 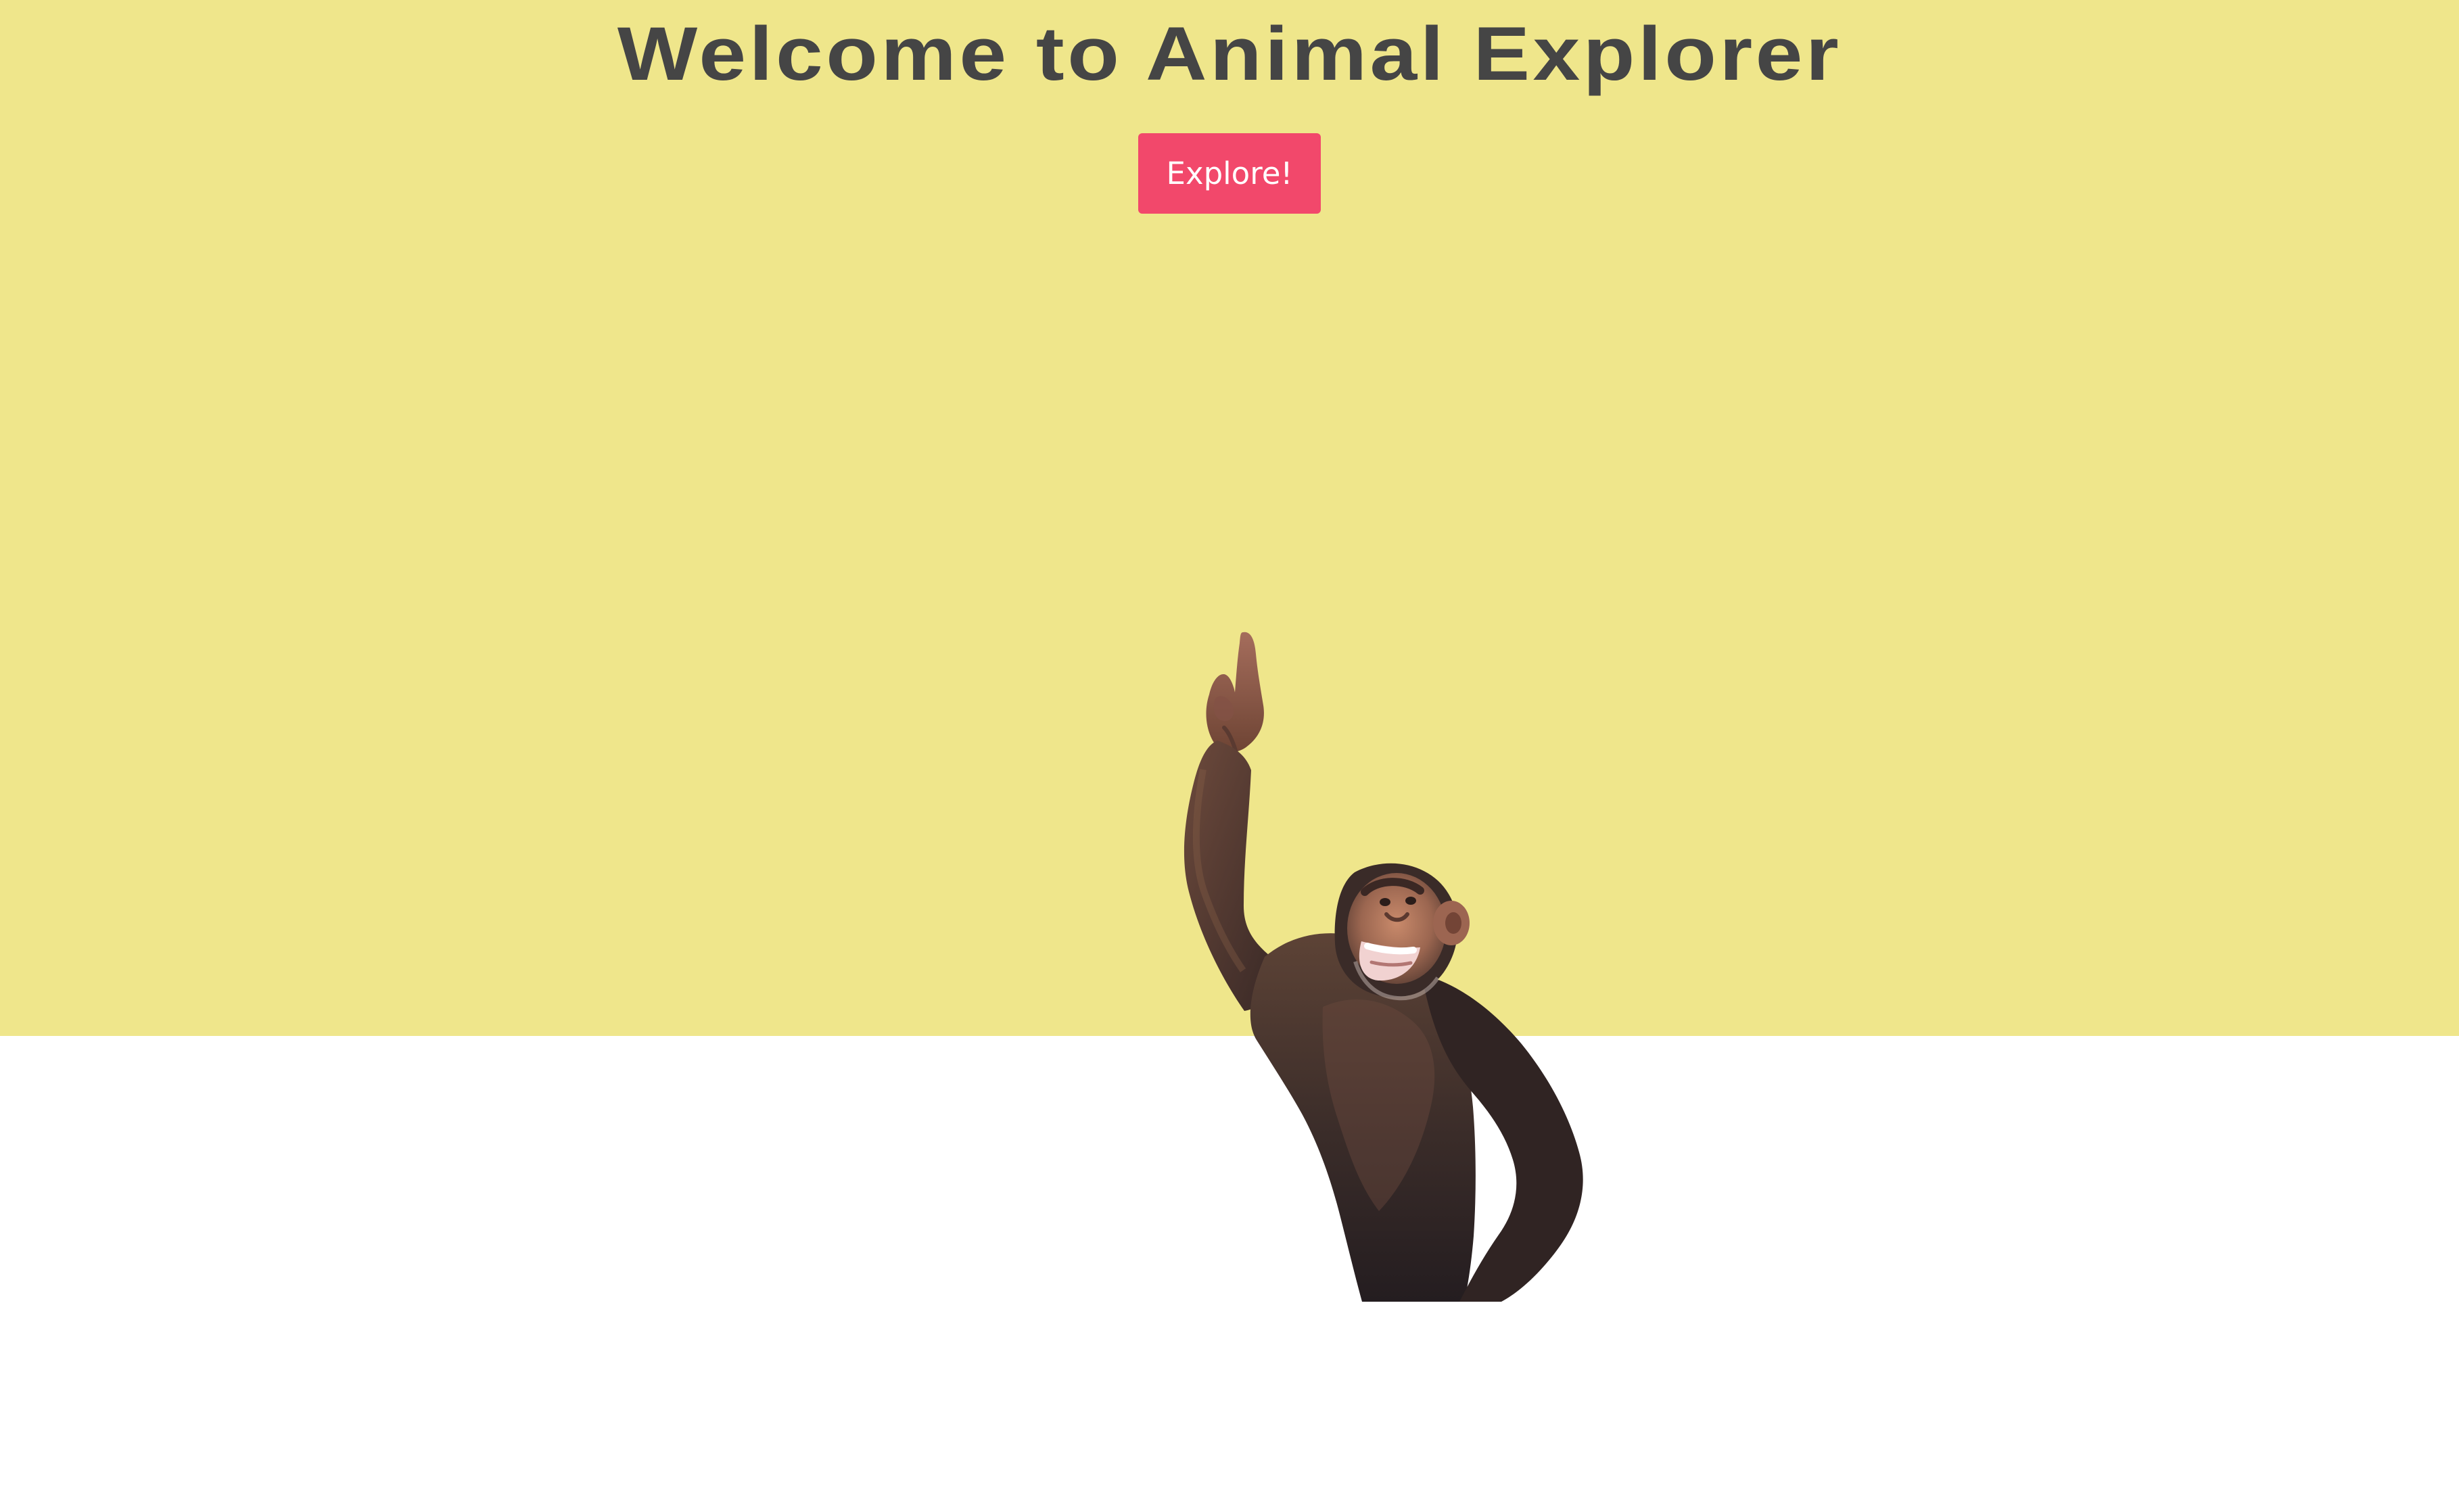 What do you see at coordinates (1384, 967) in the screenshot?
I see `chimpanzee-image` at bounding box center [1384, 967].